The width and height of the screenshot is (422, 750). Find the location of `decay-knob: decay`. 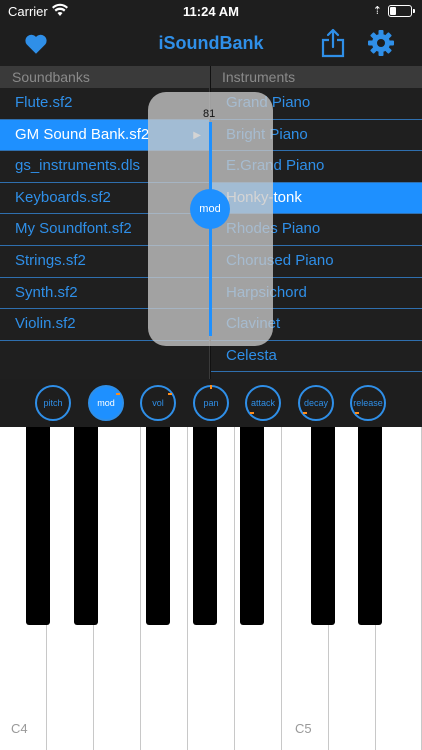

decay-knob: decay is located at coordinates (316, 403).